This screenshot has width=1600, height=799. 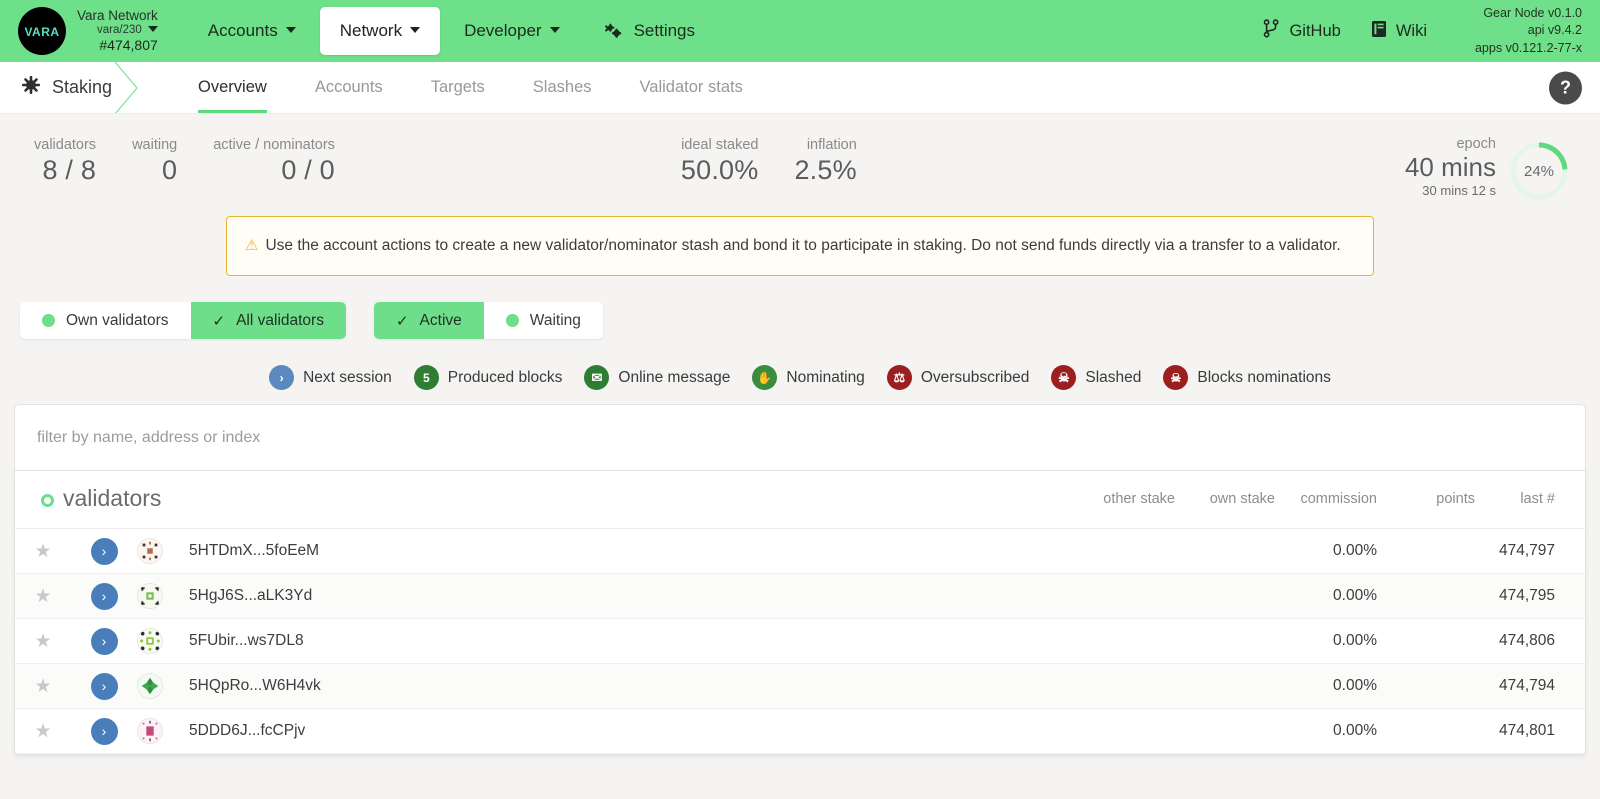 I want to click on legend-label: Blocks nominations, so click(x=1264, y=377).